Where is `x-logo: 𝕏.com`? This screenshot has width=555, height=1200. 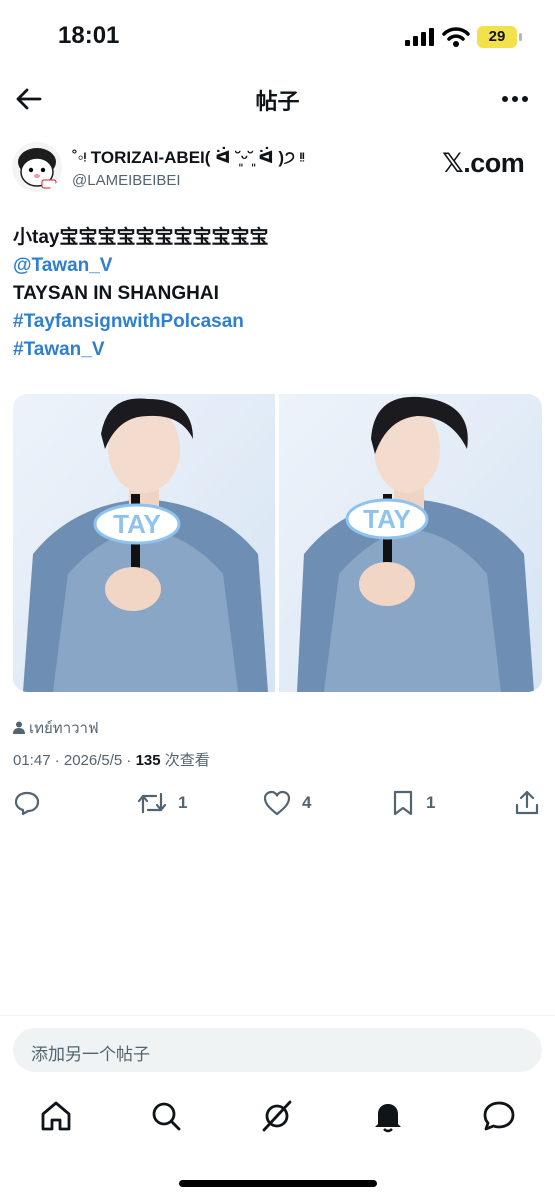
x-logo: 𝕏.com is located at coordinates (483, 163).